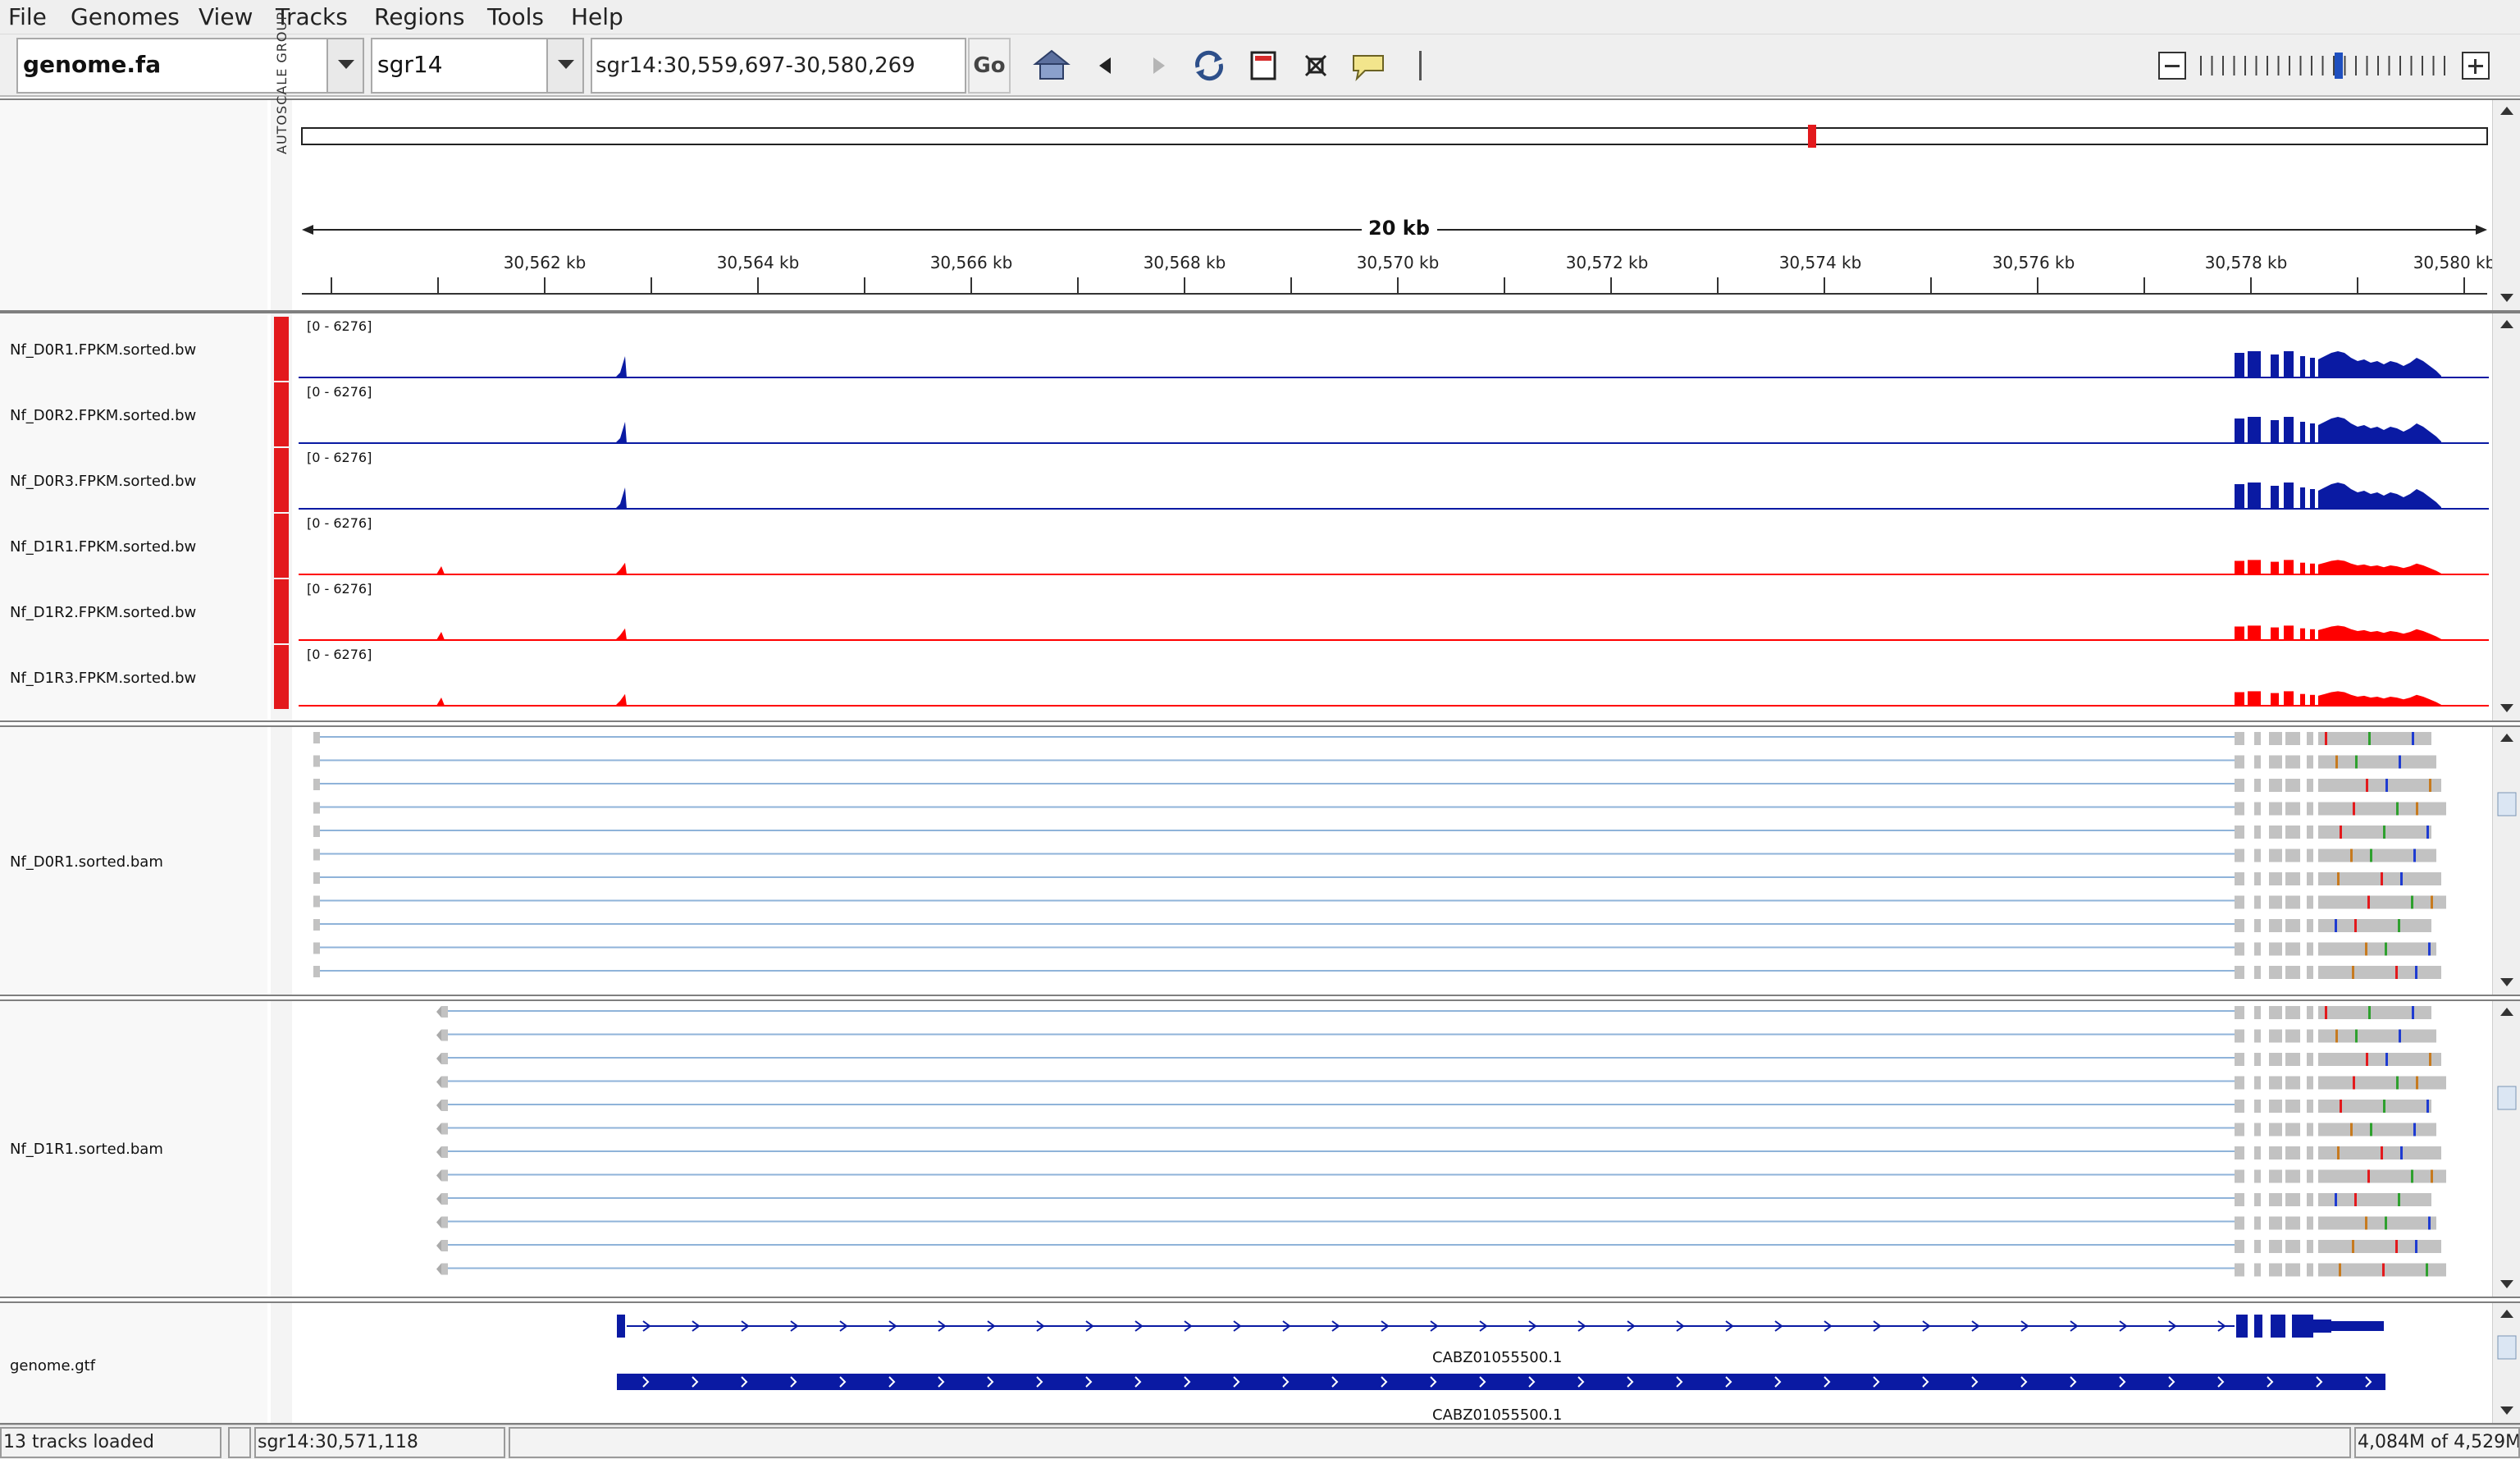  Describe the element at coordinates (778, 66) in the screenshot. I see `locus-input` at that location.